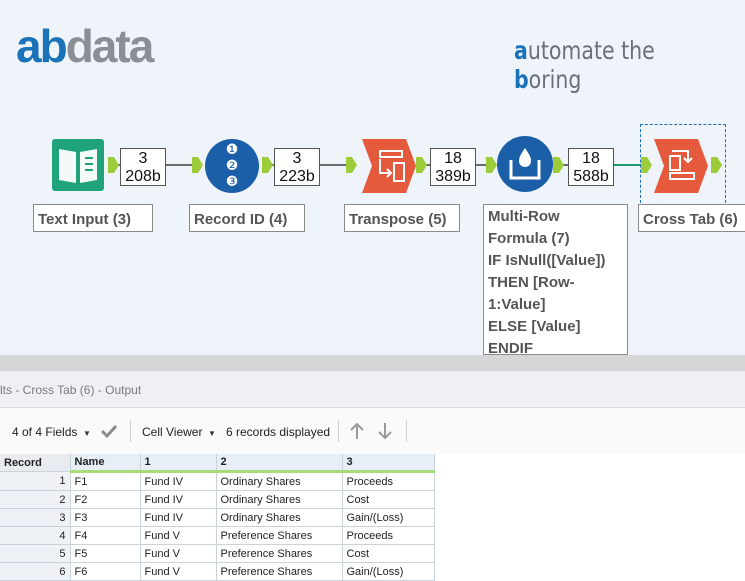  What do you see at coordinates (105, 553) in the screenshot?
I see `table-cell: F5` at bounding box center [105, 553].